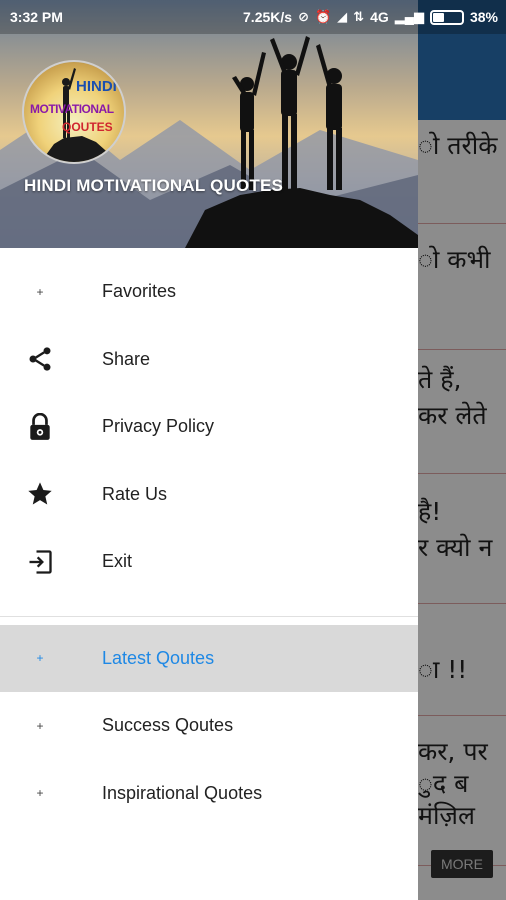 This screenshot has height=900, width=506. Describe the element at coordinates (446, 17) in the screenshot. I see `battery-icon` at that location.